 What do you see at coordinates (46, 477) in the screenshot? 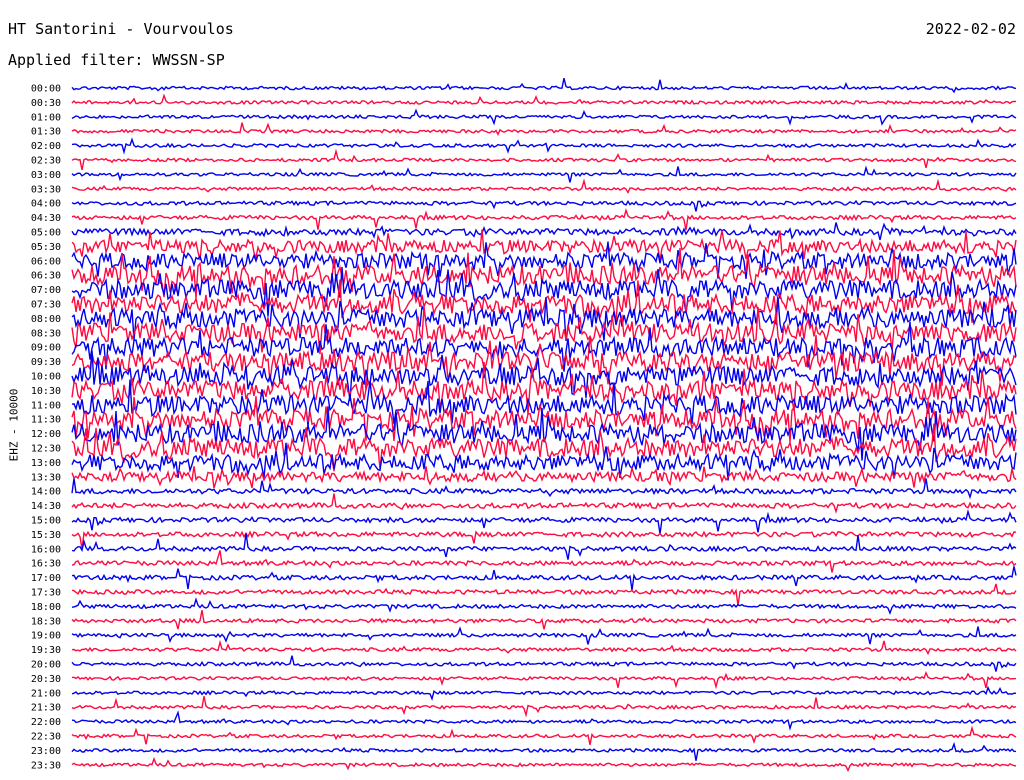
I see `time-tick-label: 13:30` at bounding box center [46, 477].